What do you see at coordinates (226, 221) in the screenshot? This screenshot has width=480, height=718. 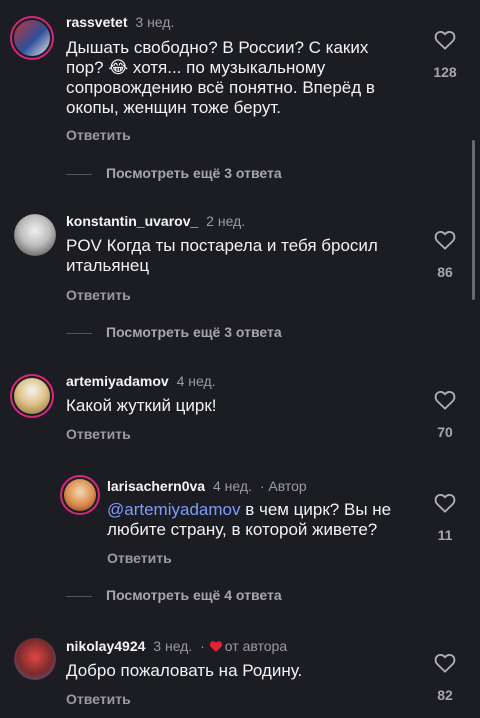 I see `timestamp: 2 нед.` at bounding box center [226, 221].